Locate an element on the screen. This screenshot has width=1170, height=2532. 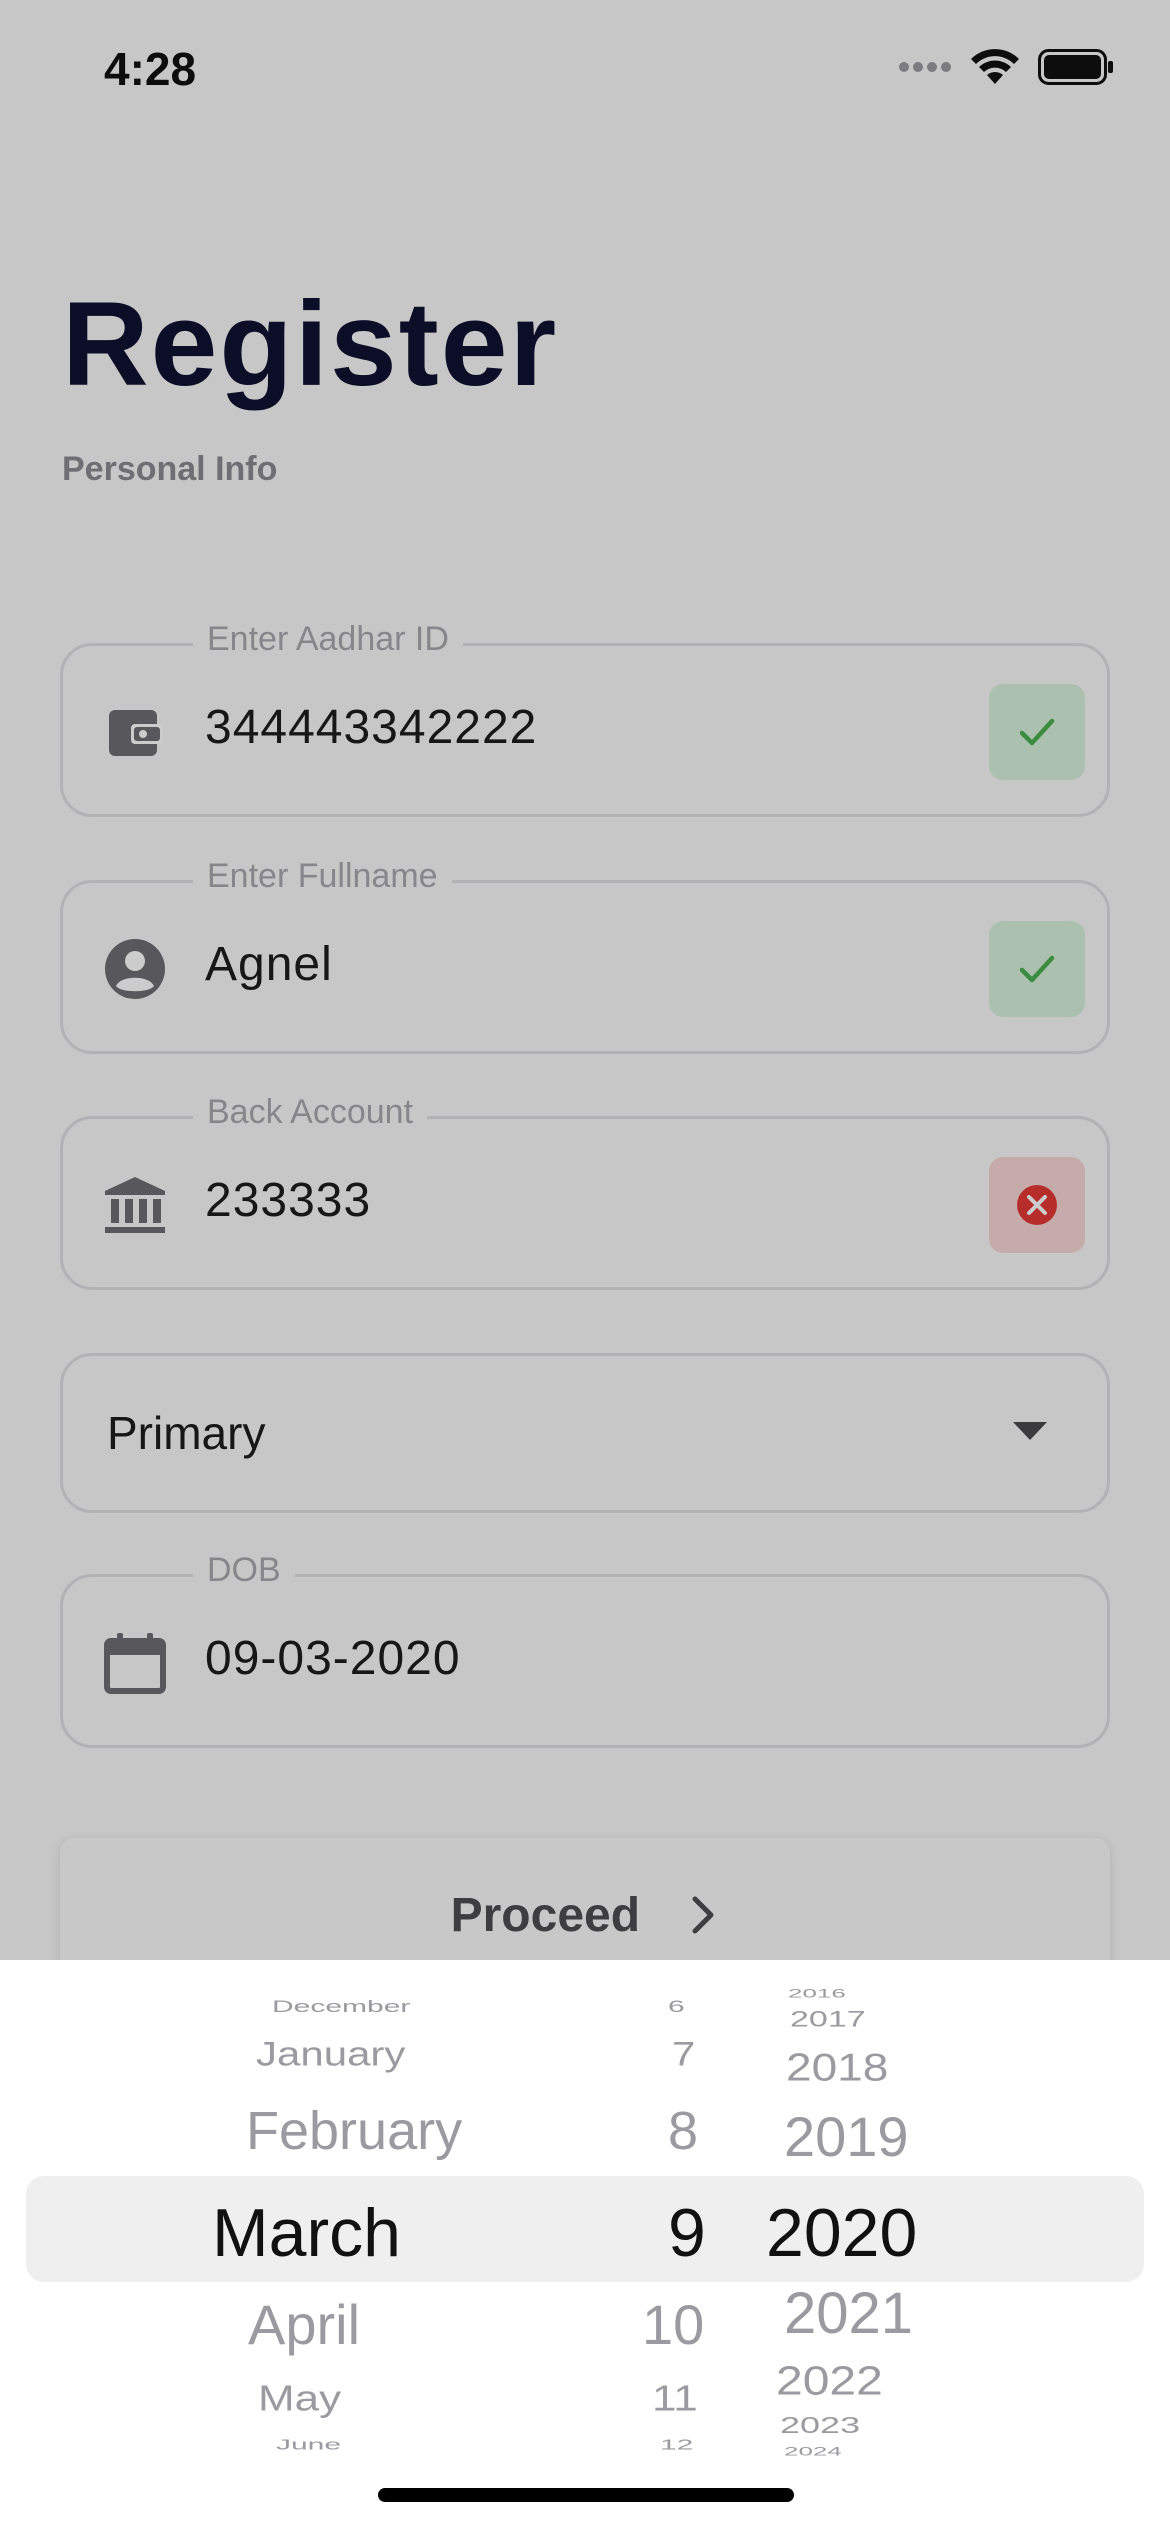
month-option: February is located at coordinates (354, 2131).